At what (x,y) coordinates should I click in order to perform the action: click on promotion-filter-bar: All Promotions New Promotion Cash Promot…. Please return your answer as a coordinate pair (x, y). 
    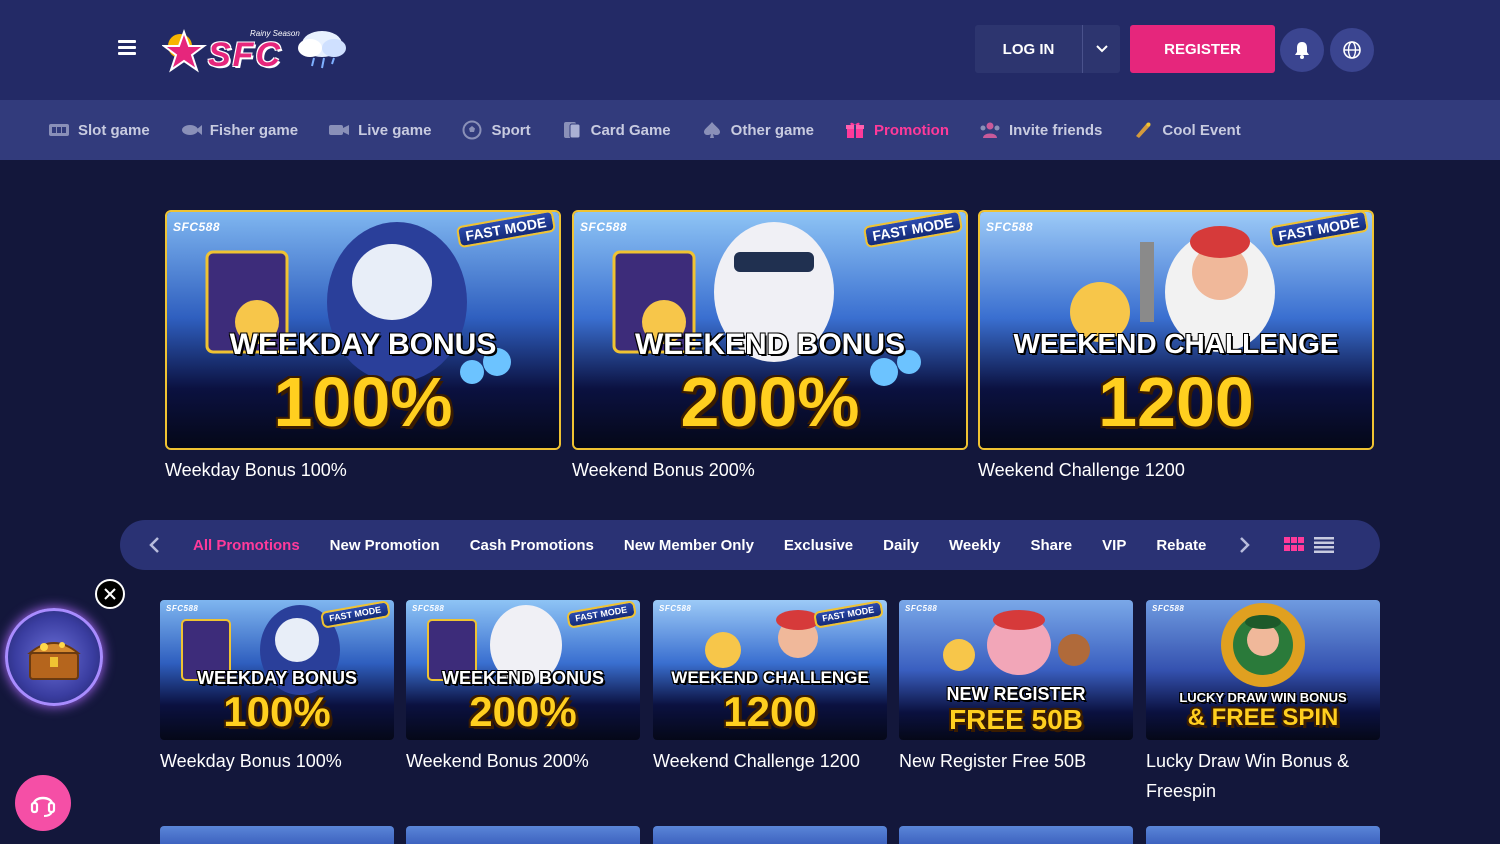
    Looking at the image, I should click on (750, 545).